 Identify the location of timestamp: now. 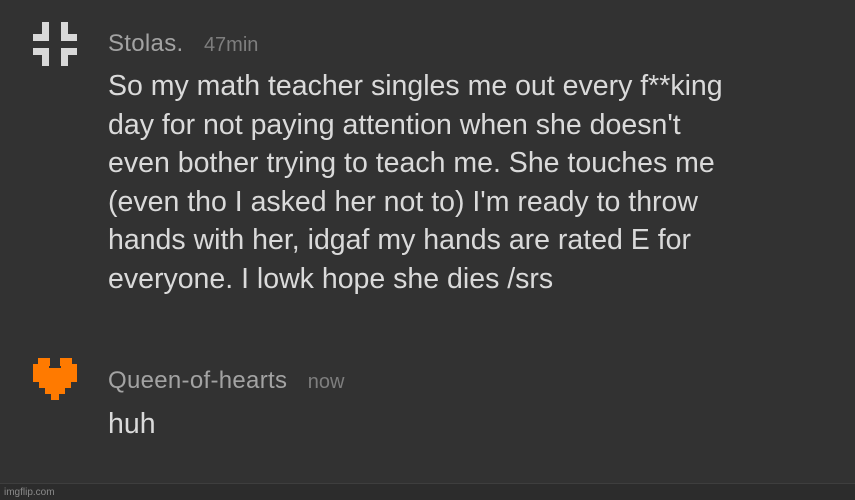
(326, 382).